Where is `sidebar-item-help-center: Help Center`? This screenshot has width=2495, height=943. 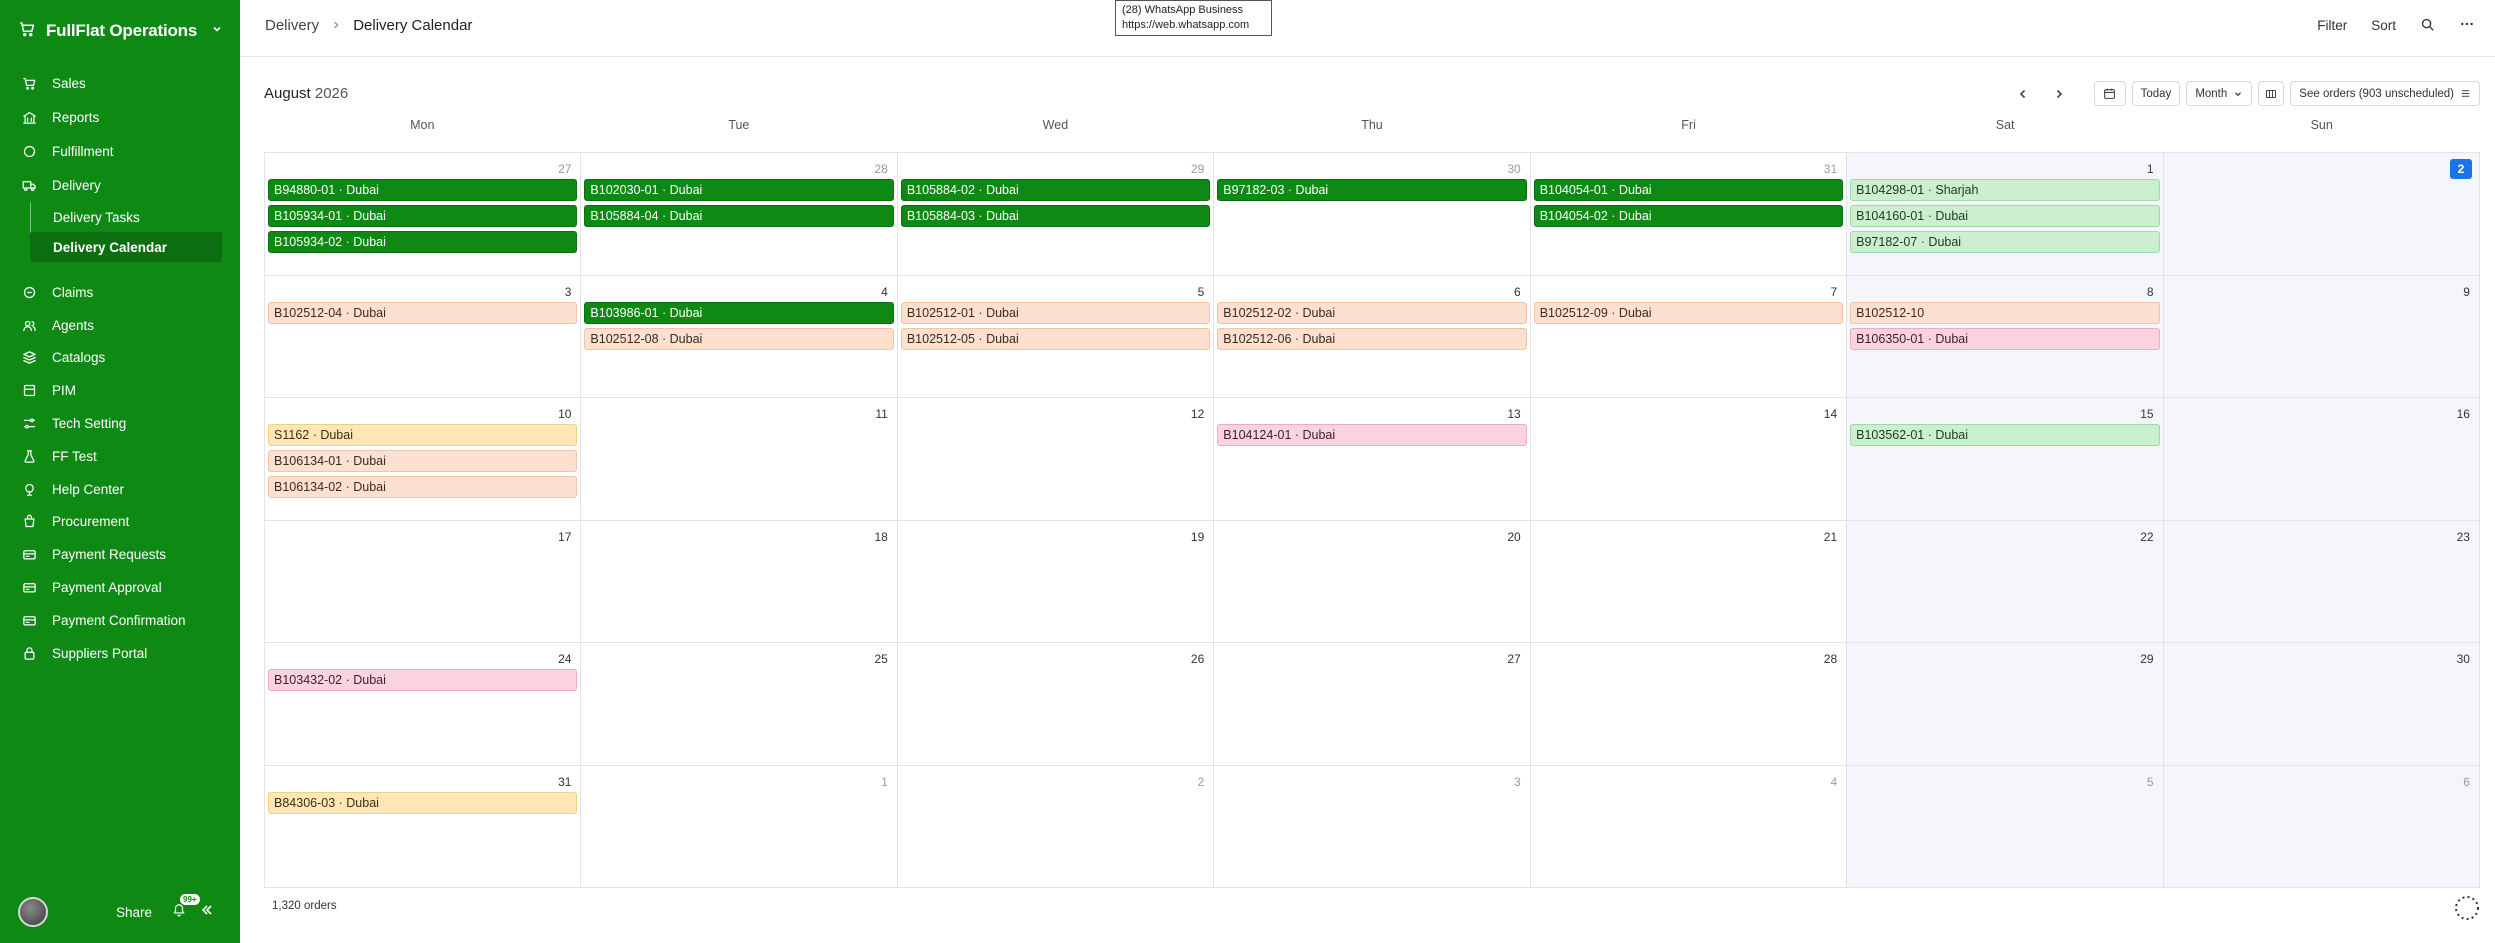
sidebar-item-help-center: Help Center is located at coordinates (120, 489).